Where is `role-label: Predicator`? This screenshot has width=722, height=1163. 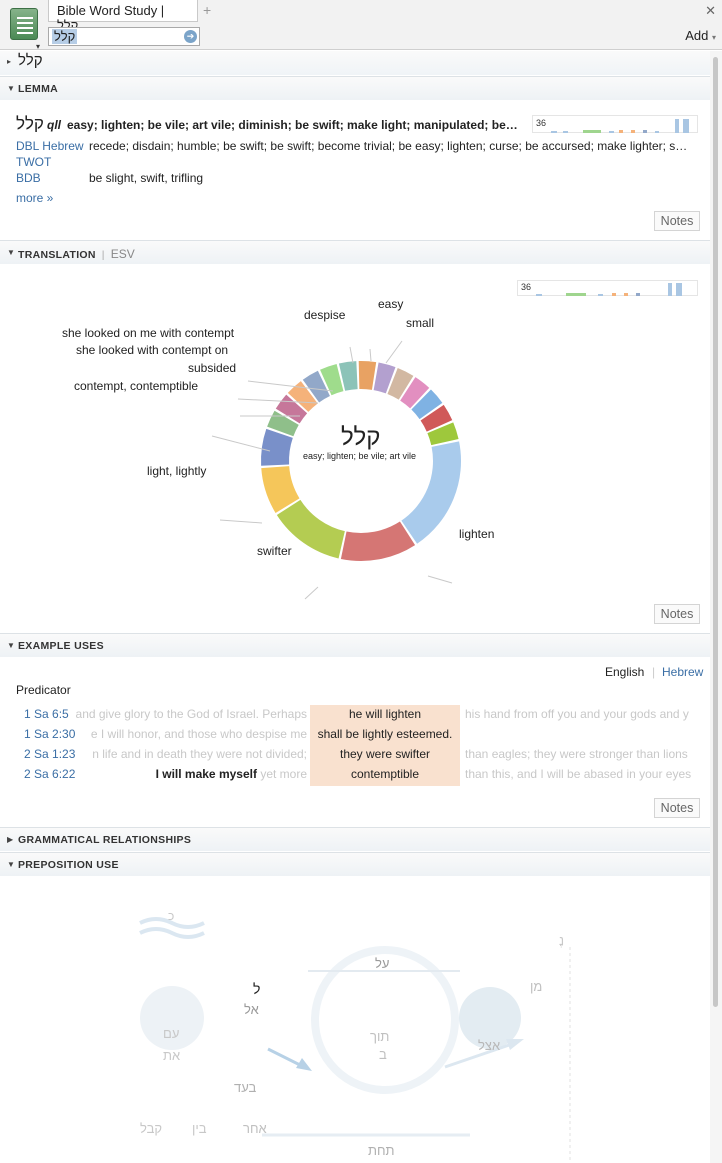
role-label: Predicator is located at coordinates (43, 690).